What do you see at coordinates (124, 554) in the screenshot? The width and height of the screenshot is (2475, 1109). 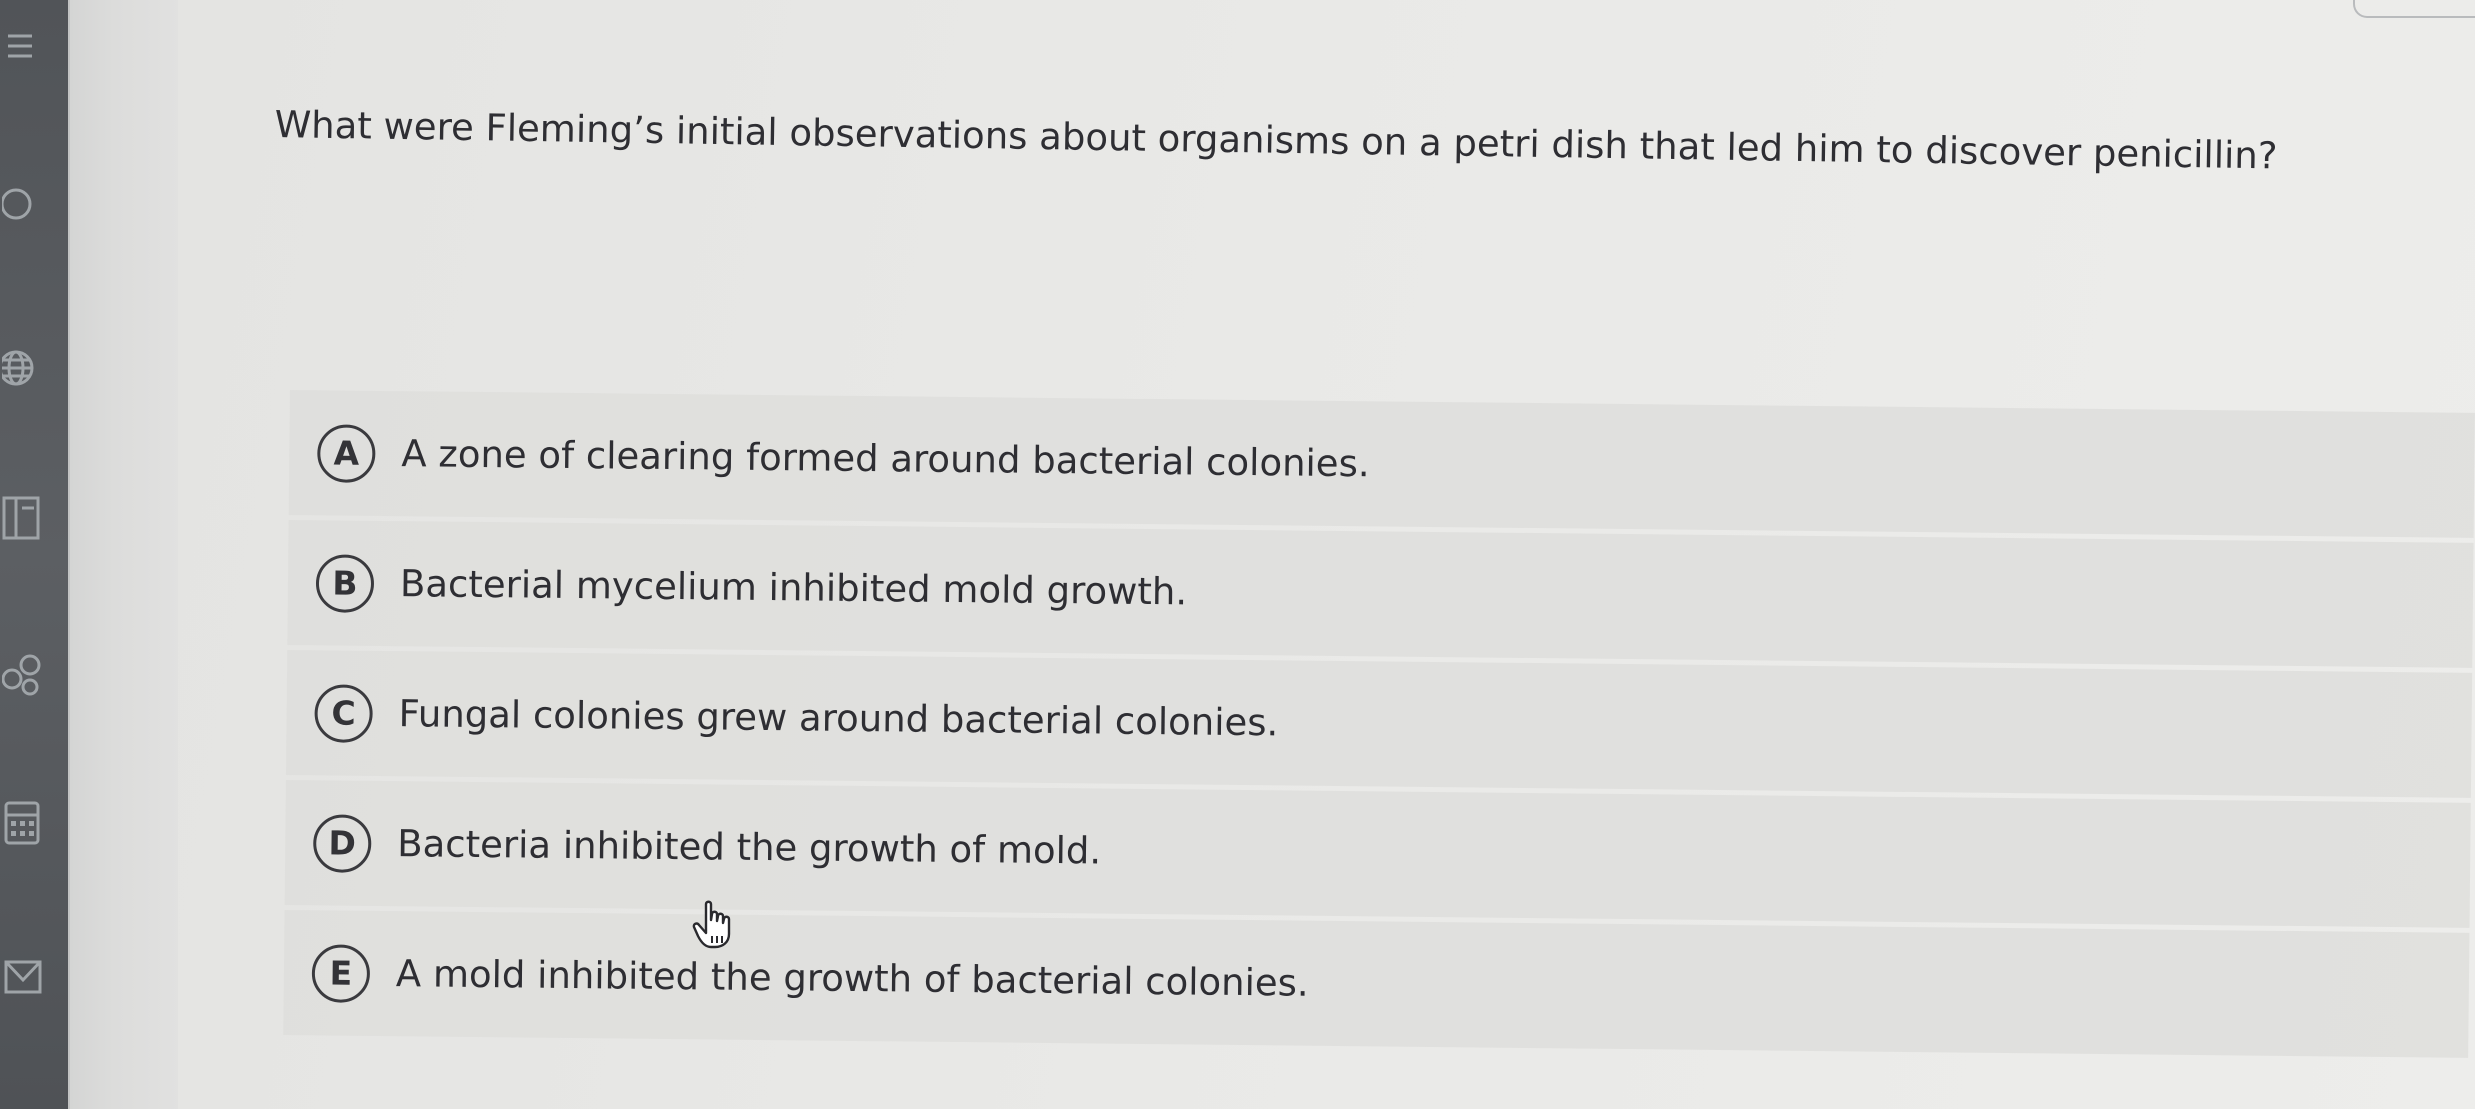 I see `sidebar-gutter` at bounding box center [124, 554].